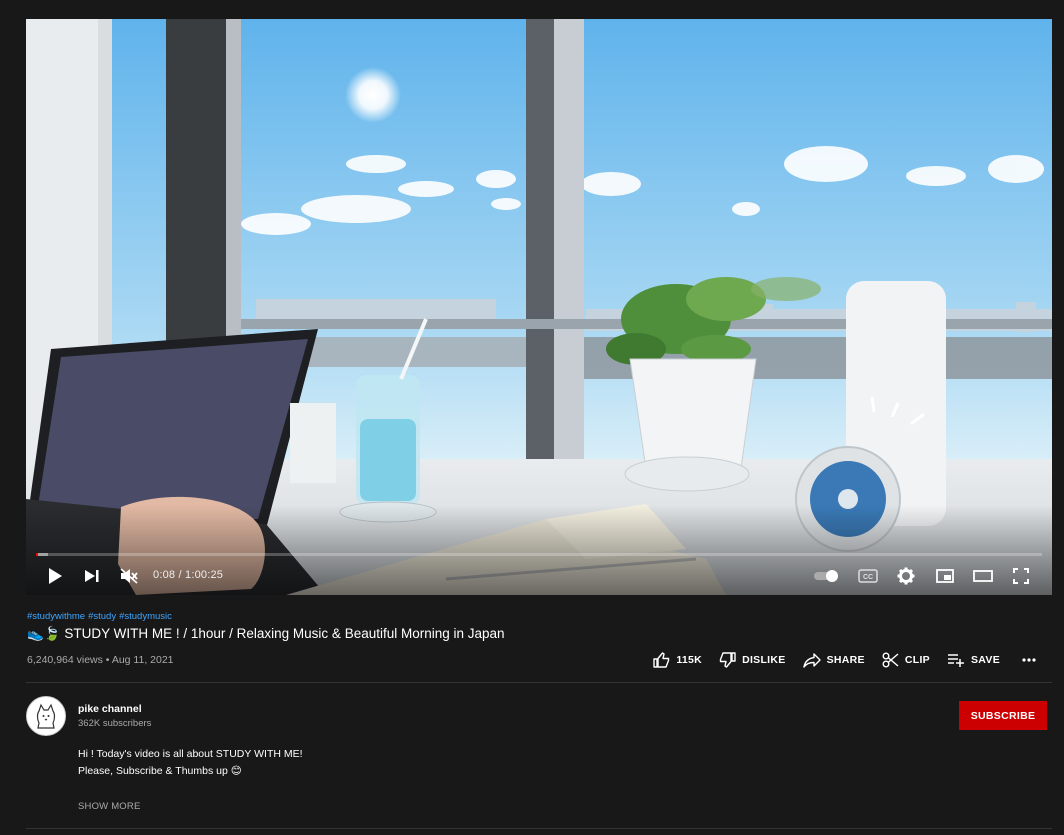 The image size is (1064, 835). What do you see at coordinates (65, 660) in the screenshot?
I see `view-count: 6,240,964 views` at bounding box center [65, 660].